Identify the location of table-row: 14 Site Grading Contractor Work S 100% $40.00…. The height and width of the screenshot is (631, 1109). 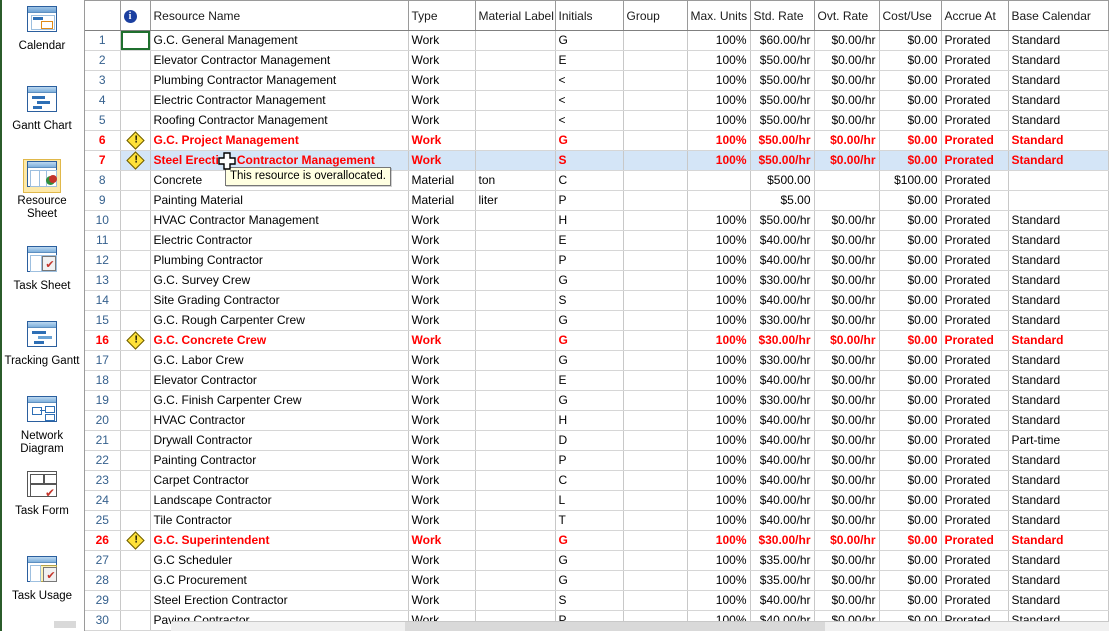
(597, 300).